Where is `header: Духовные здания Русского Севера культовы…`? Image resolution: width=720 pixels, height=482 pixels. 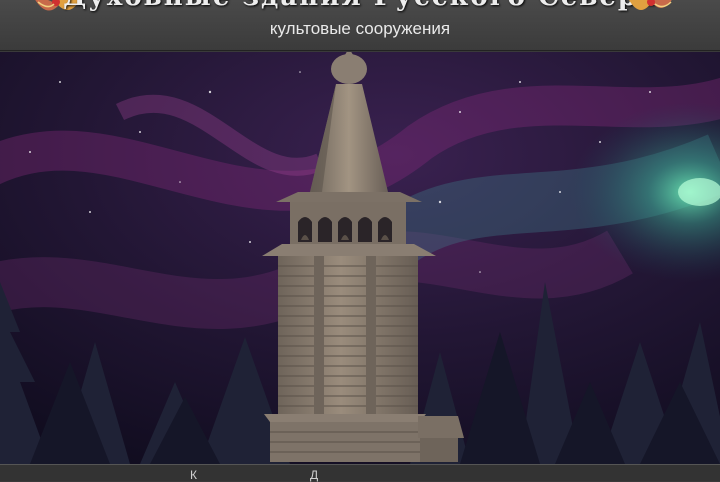
header: Духовные здания Русского Севера культовы… is located at coordinates (360, 25).